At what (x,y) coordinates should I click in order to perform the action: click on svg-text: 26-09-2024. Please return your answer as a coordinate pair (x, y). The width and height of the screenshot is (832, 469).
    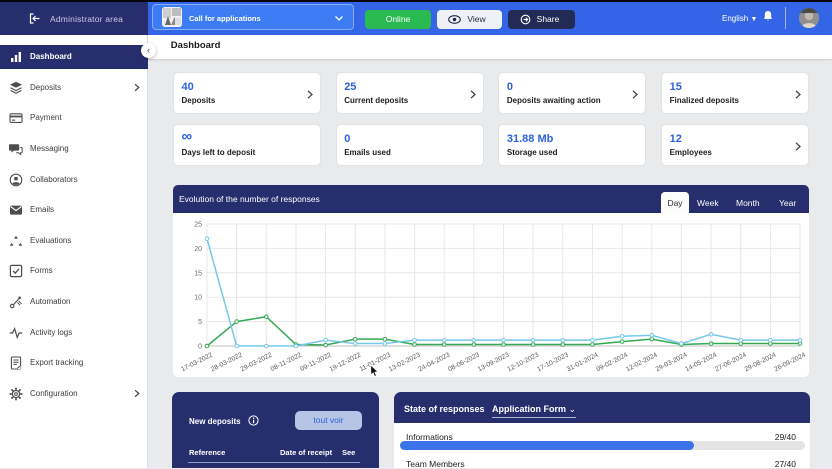
    Looking at the image, I should click on (790, 362).